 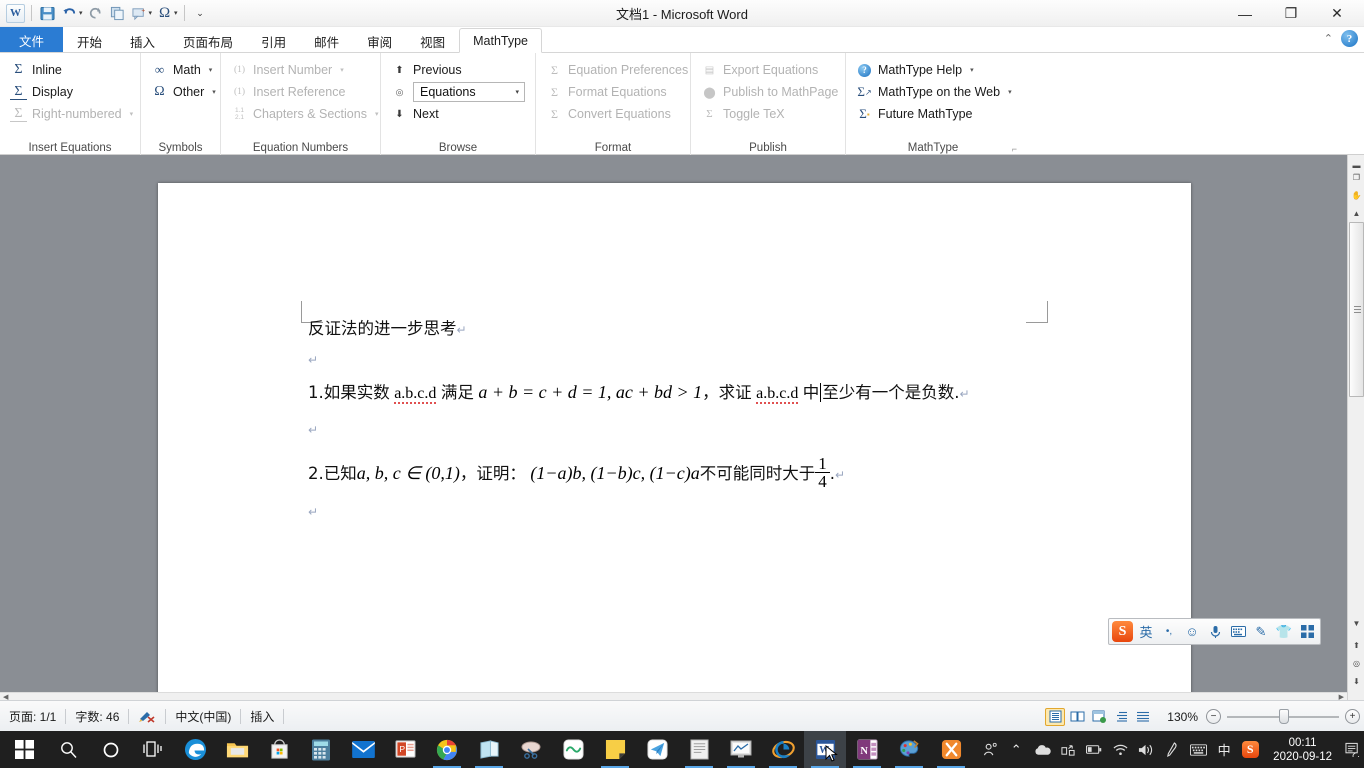 I want to click on sticky-notes-icon, so click(x=615, y=749).